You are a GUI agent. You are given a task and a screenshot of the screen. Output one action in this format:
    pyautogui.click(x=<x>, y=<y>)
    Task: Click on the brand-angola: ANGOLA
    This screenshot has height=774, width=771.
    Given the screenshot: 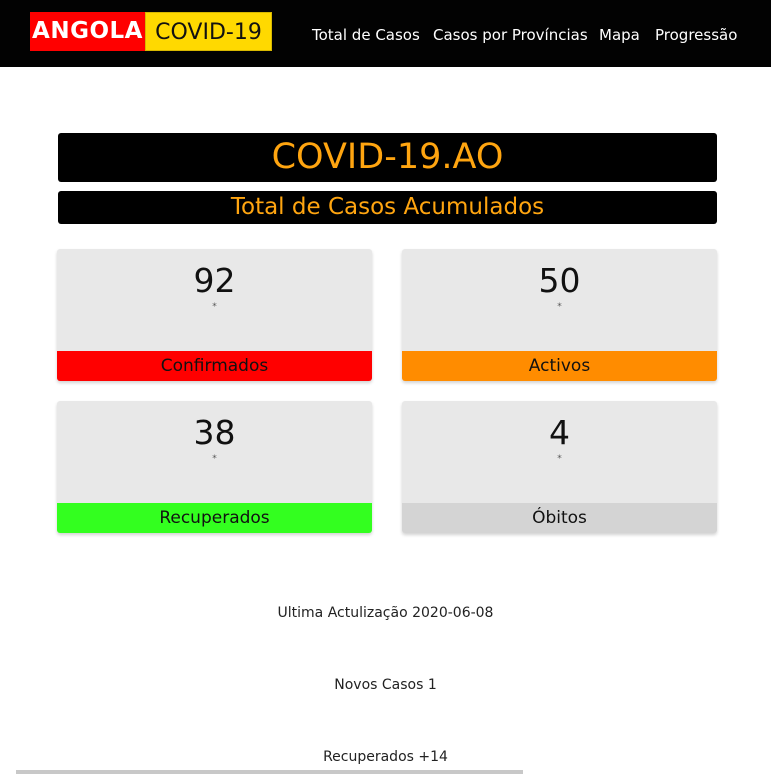 What is the action you would take?
    pyautogui.click(x=87, y=31)
    